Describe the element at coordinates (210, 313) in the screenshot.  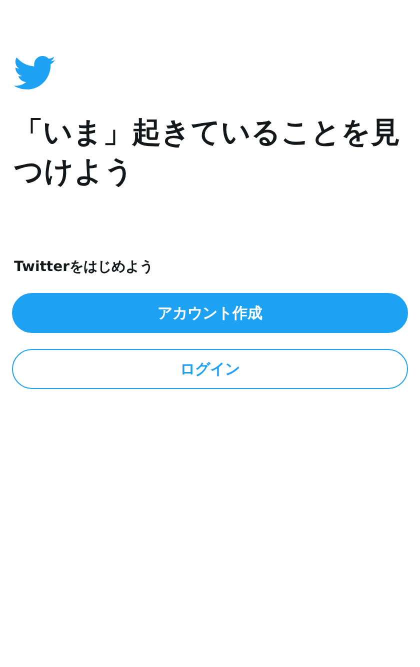
I see `sign-up-button: アカウント作成` at that location.